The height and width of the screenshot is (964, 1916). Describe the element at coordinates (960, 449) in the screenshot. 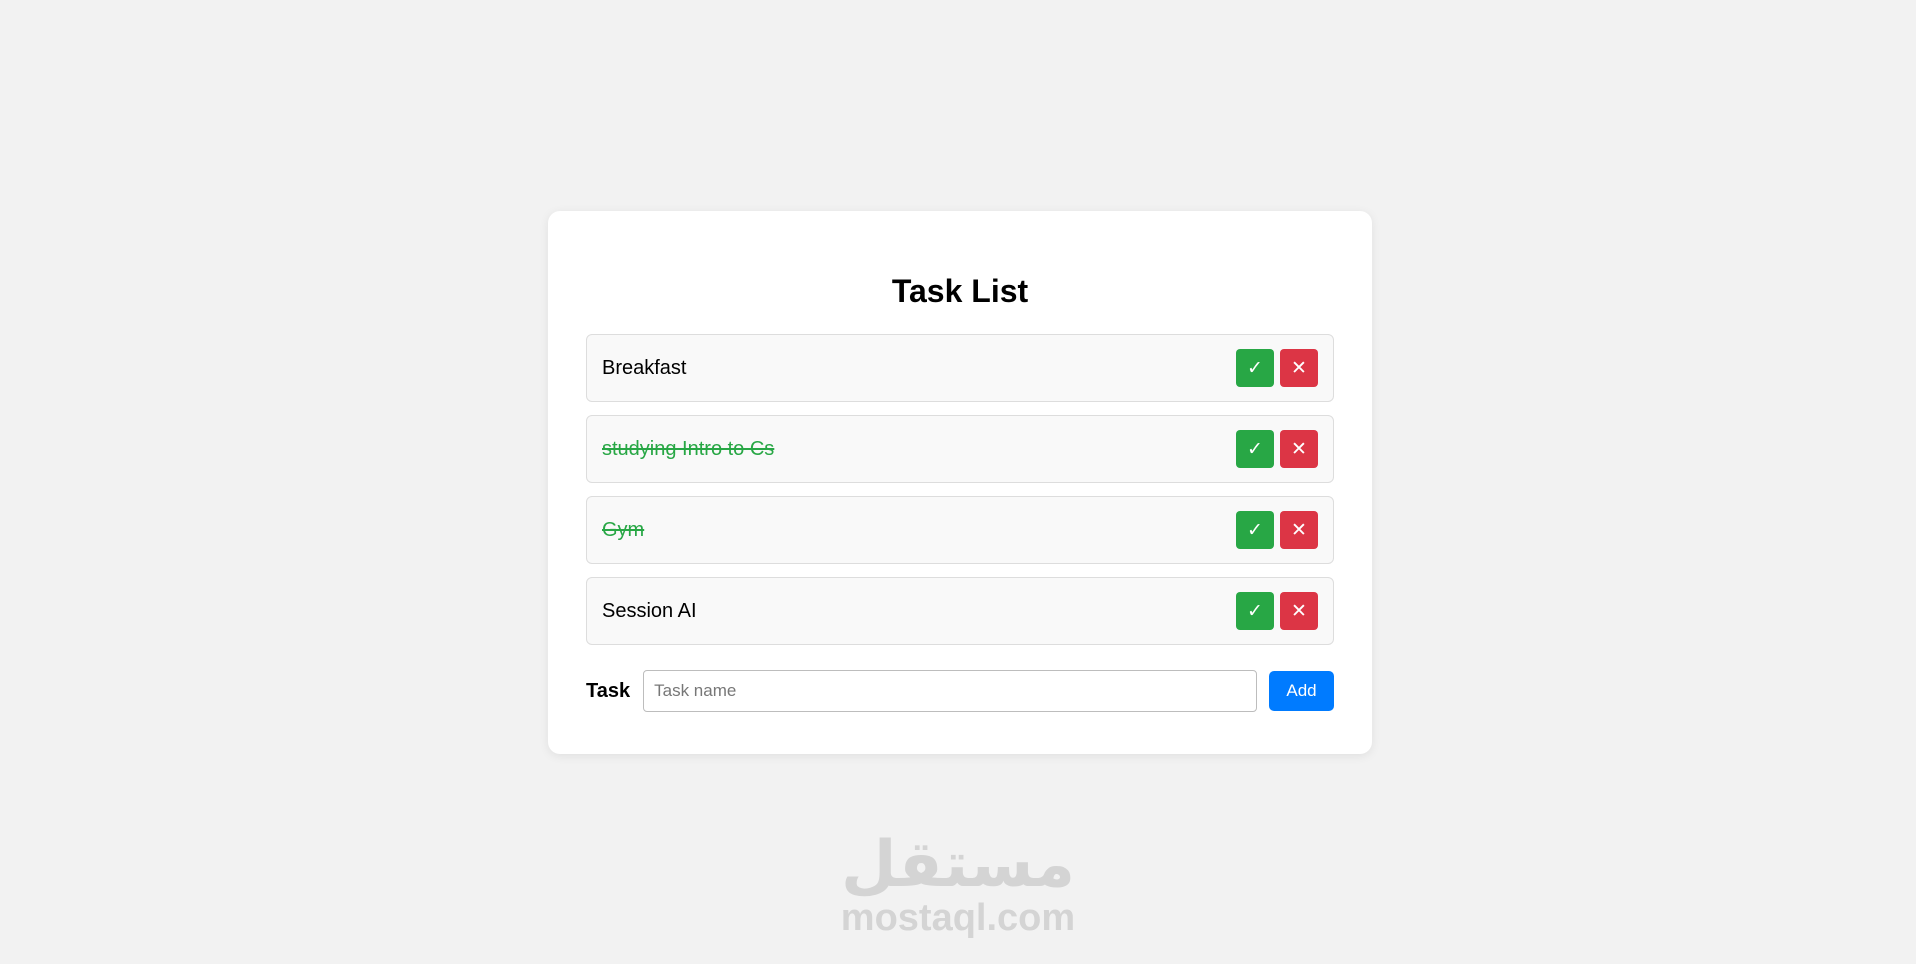

I see `task-item: studying Intro to Cs ✓ ✕` at that location.